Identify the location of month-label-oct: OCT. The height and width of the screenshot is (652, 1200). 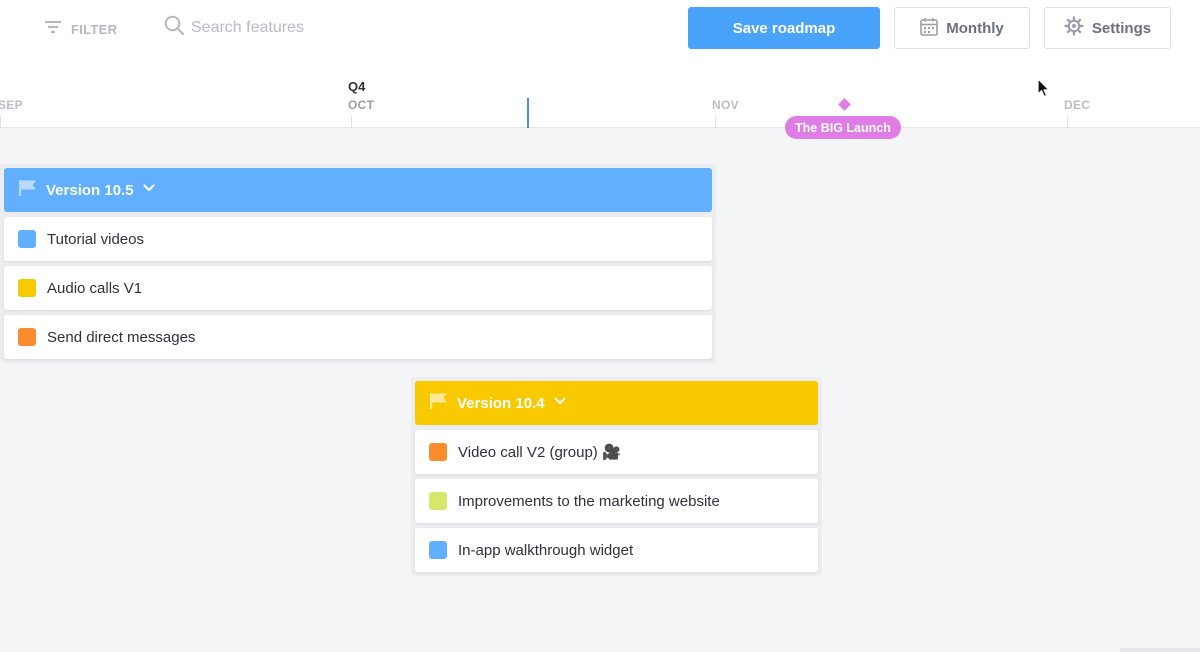
(361, 105).